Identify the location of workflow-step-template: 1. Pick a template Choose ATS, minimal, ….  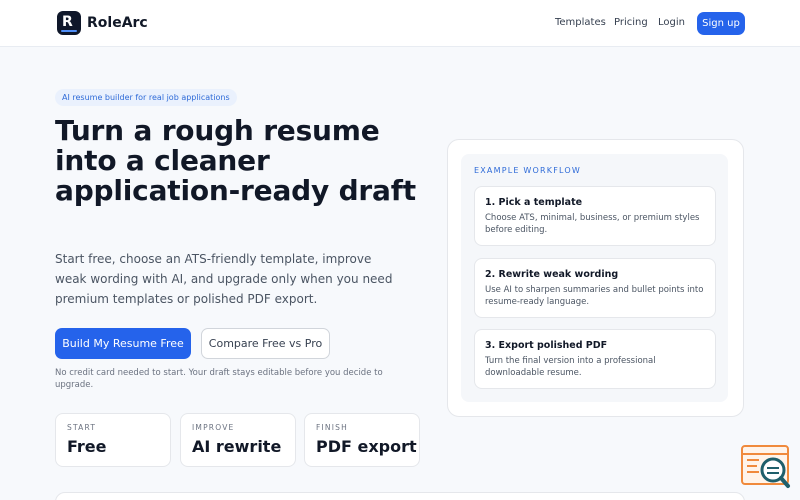
(595, 216).